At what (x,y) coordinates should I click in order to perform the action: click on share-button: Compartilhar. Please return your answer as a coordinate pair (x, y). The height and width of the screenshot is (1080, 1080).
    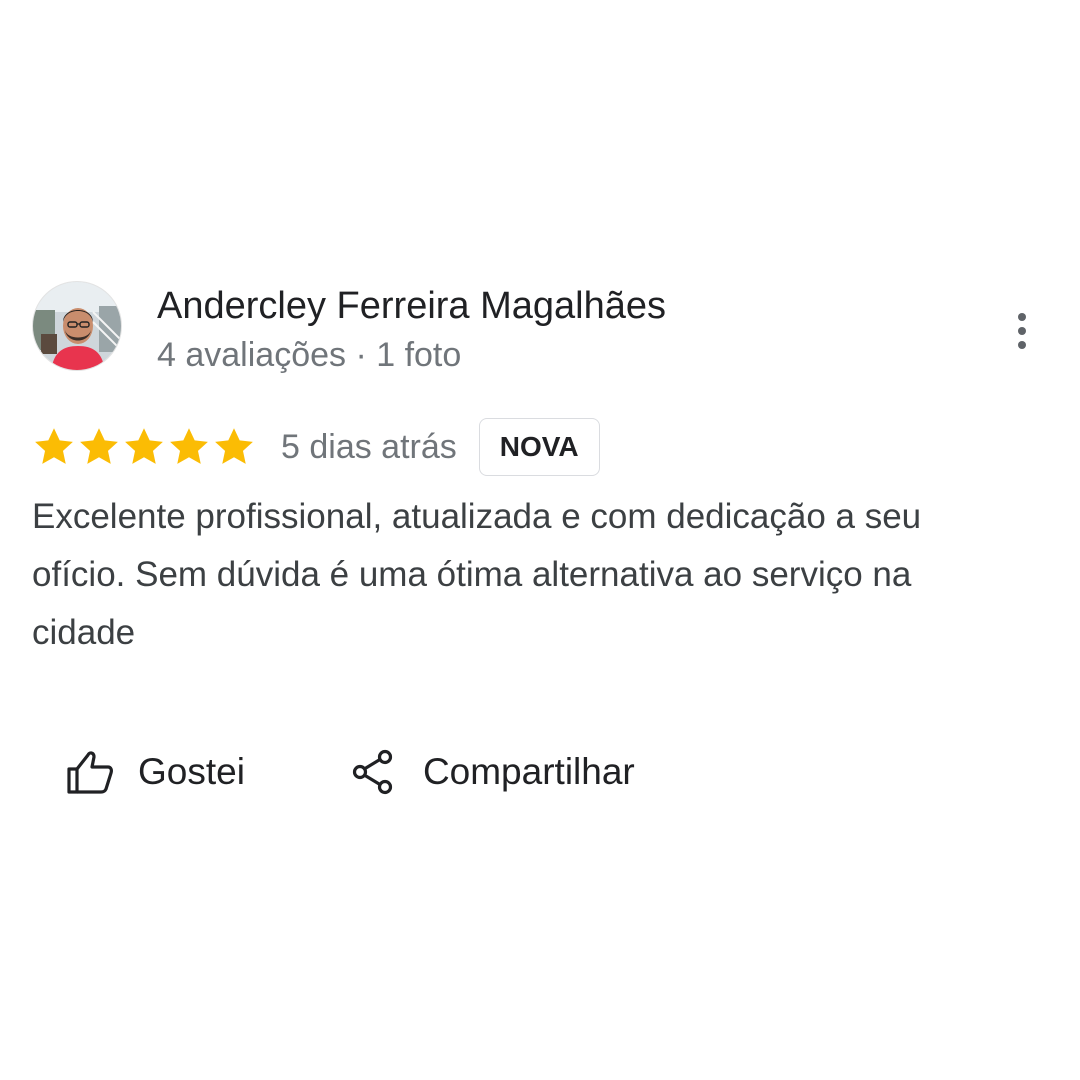
    Looking at the image, I should click on (493, 772).